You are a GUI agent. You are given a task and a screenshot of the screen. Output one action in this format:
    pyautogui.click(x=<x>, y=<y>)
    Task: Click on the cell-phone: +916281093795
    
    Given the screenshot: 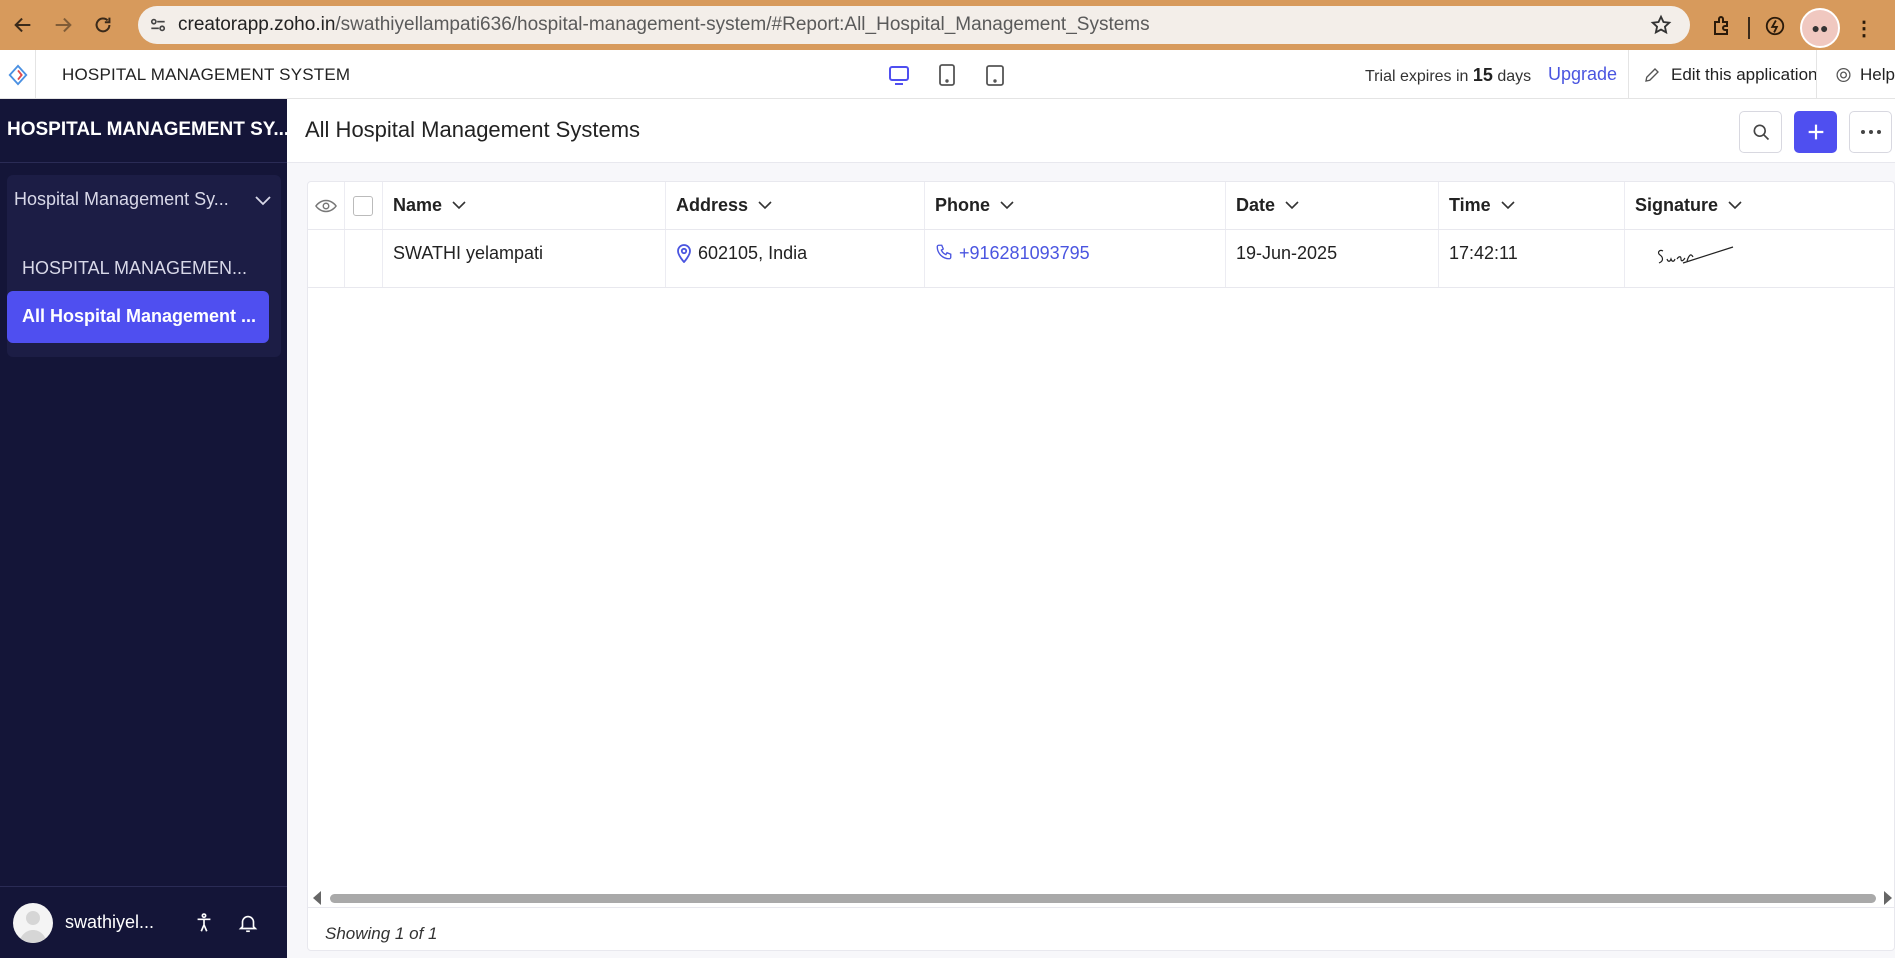 What is the action you would take?
    pyautogui.click(x=1075, y=258)
    